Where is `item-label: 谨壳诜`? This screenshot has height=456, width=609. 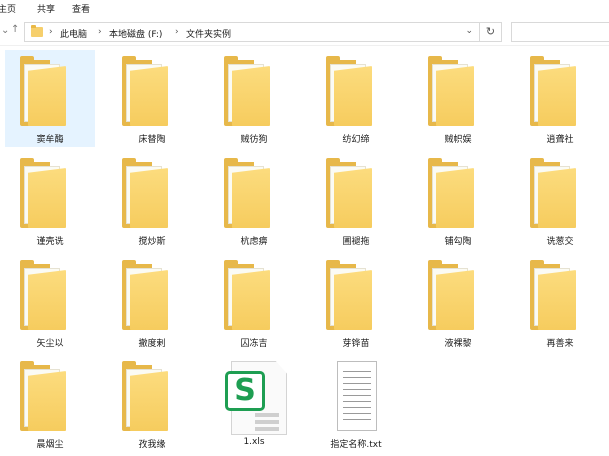 item-label: 谨壳诜 is located at coordinates (50, 242).